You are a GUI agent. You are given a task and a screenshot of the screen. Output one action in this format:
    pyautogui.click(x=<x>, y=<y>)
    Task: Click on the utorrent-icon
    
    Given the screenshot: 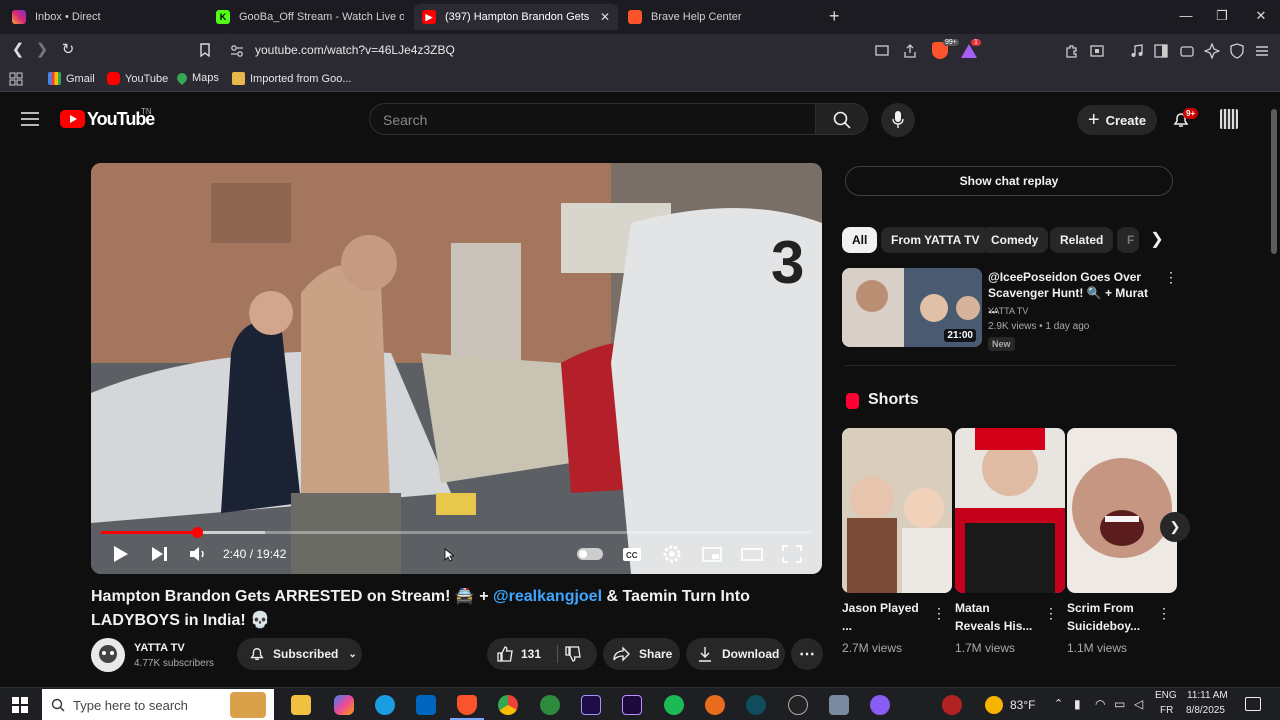 What is the action you would take?
    pyautogui.click(x=550, y=705)
    